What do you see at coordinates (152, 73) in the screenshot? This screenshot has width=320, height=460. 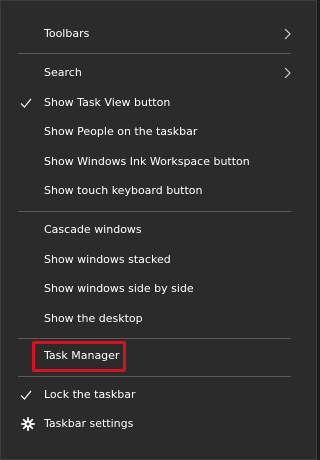 I see `menu-item-search: Search` at bounding box center [152, 73].